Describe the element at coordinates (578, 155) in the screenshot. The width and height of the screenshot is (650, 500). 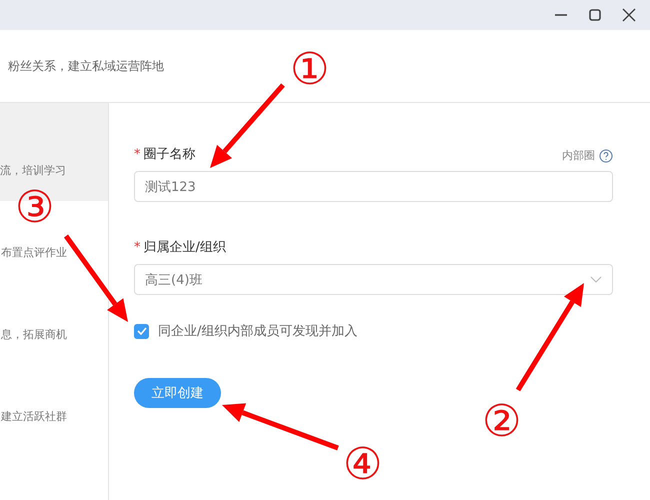
I see `hint-text: 内部圈` at that location.